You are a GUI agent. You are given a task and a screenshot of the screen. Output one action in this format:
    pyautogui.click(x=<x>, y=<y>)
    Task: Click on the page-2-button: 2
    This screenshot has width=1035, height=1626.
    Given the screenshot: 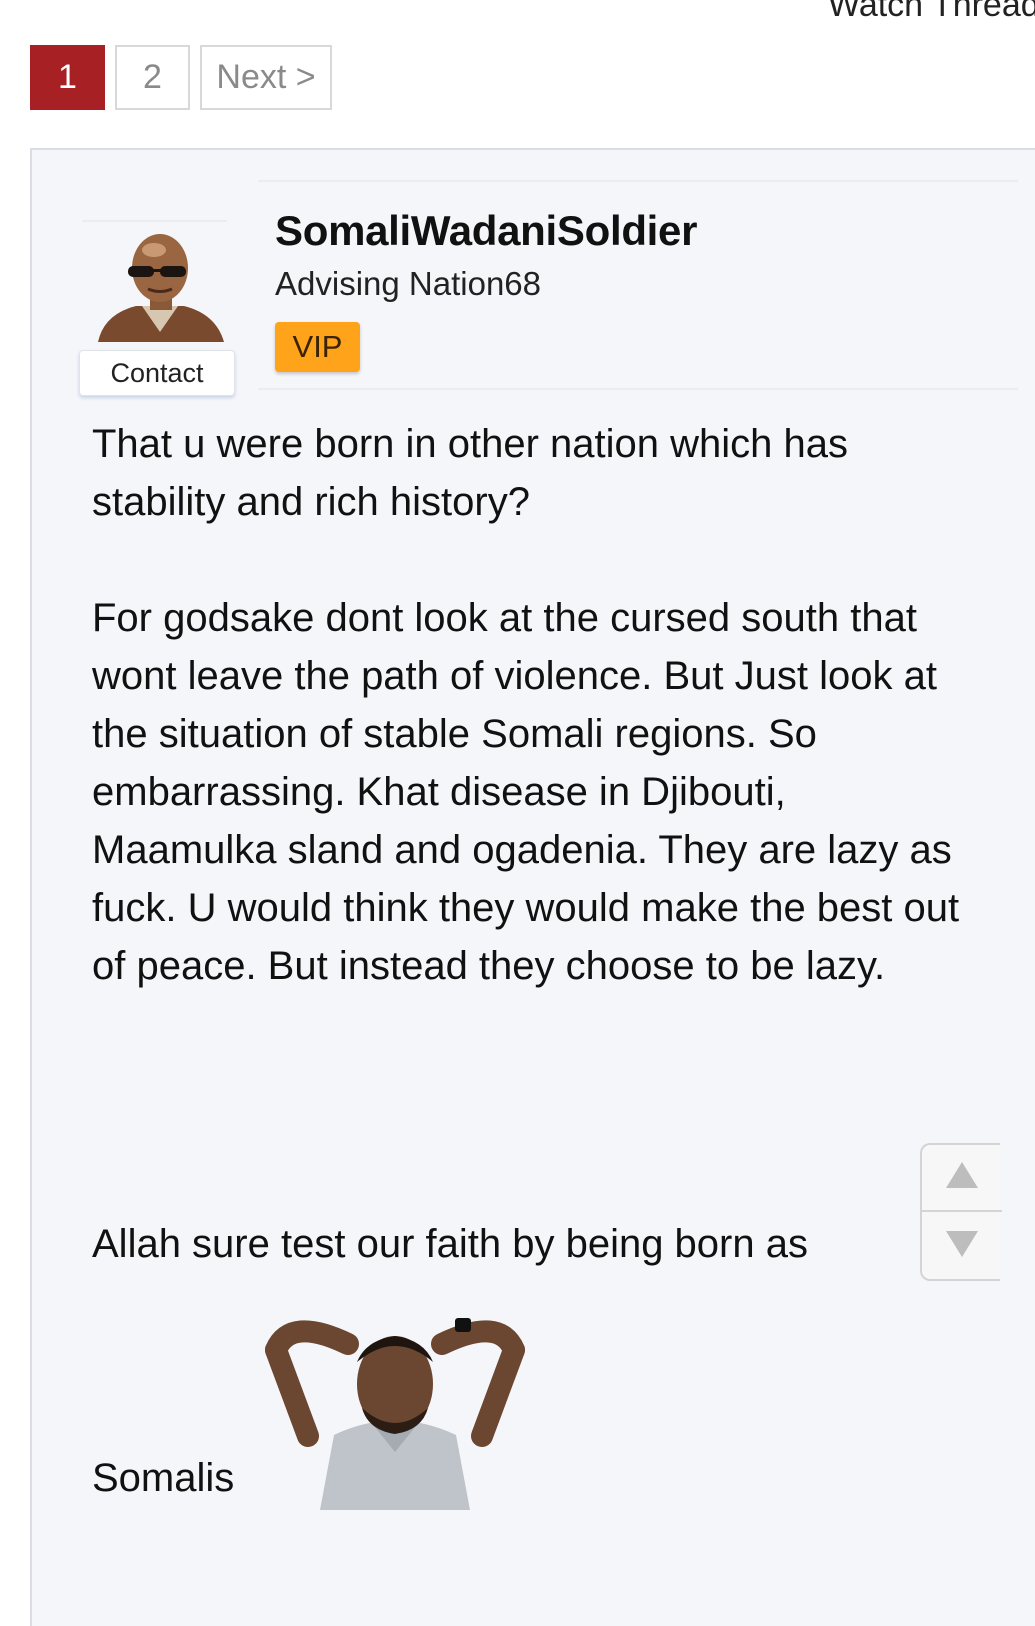 What is the action you would take?
    pyautogui.click(x=152, y=77)
    